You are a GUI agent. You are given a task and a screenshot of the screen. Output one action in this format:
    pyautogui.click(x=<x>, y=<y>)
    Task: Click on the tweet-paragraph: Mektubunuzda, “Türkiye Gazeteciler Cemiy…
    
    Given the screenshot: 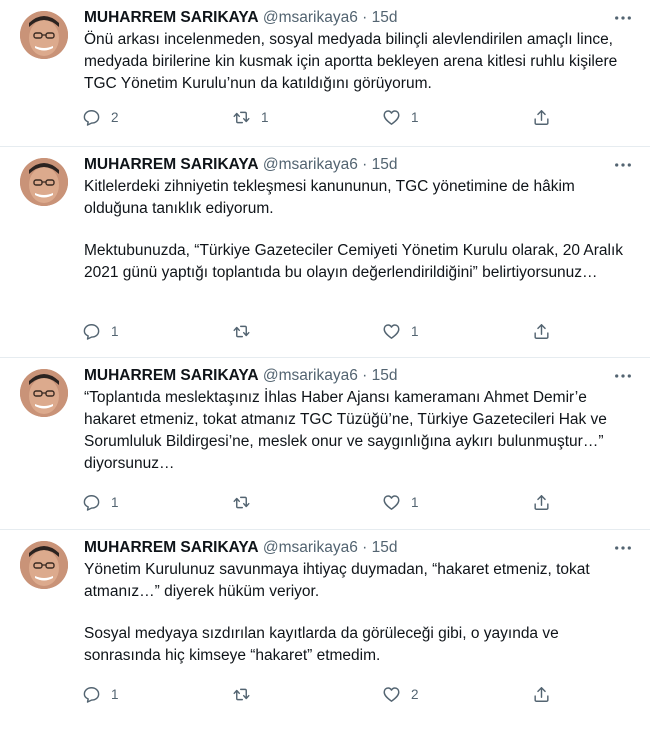 What is the action you would take?
    pyautogui.click(x=354, y=261)
    